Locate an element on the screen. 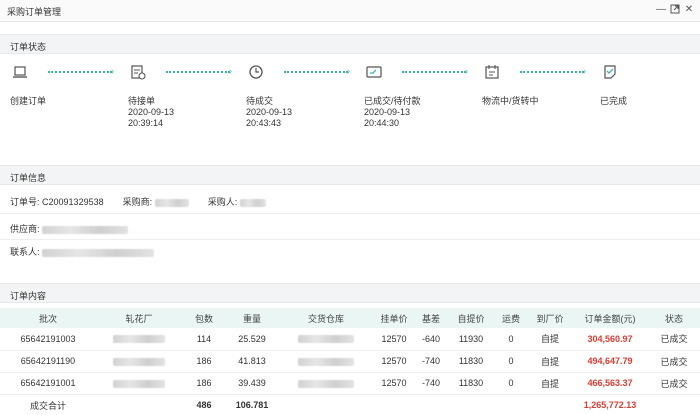 This screenshot has width=700, height=415. content-section-title: 订单内容 is located at coordinates (28, 296).